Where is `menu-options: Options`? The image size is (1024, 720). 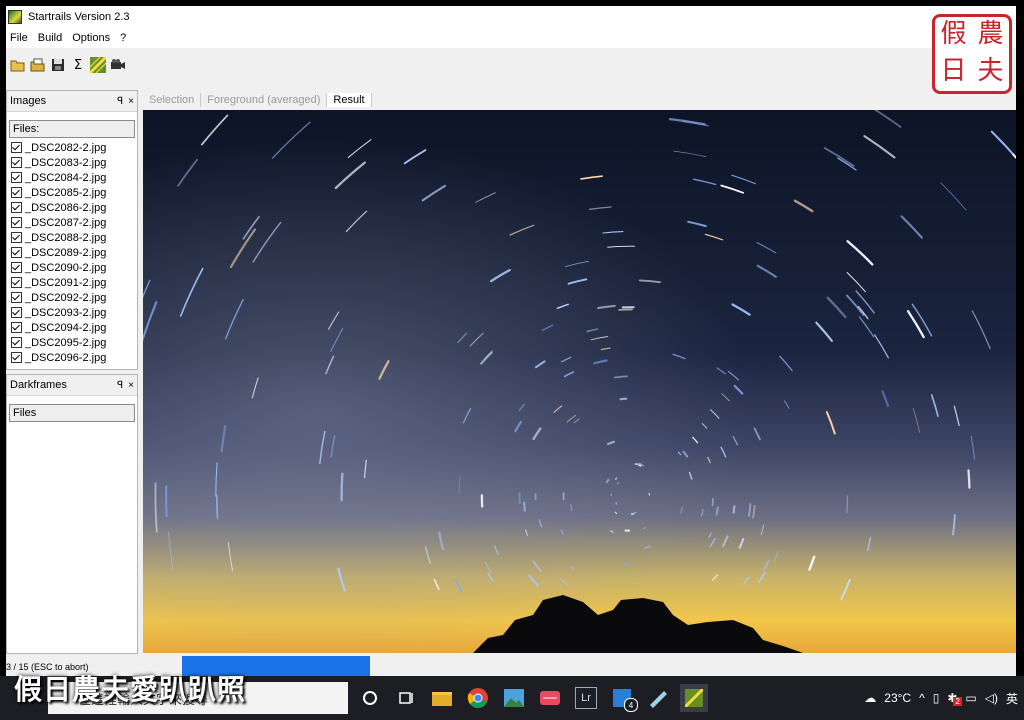 menu-options: Options is located at coordinates (91, 38).